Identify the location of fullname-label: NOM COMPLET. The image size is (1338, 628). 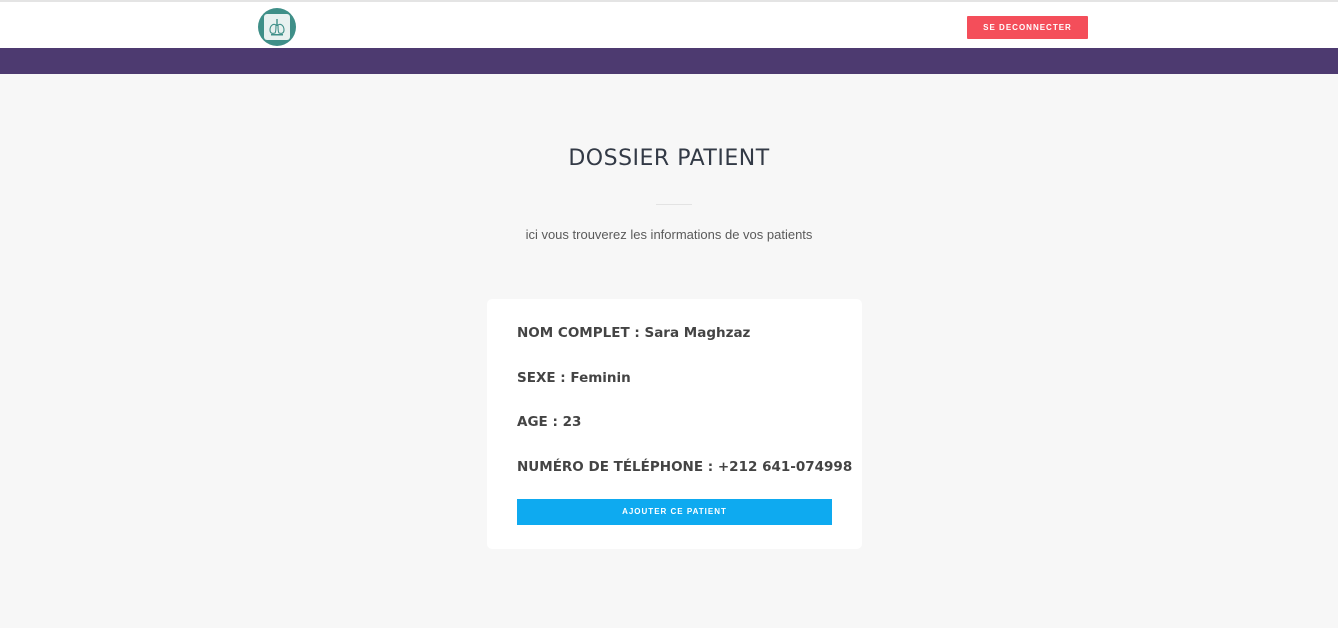
(573, 333).